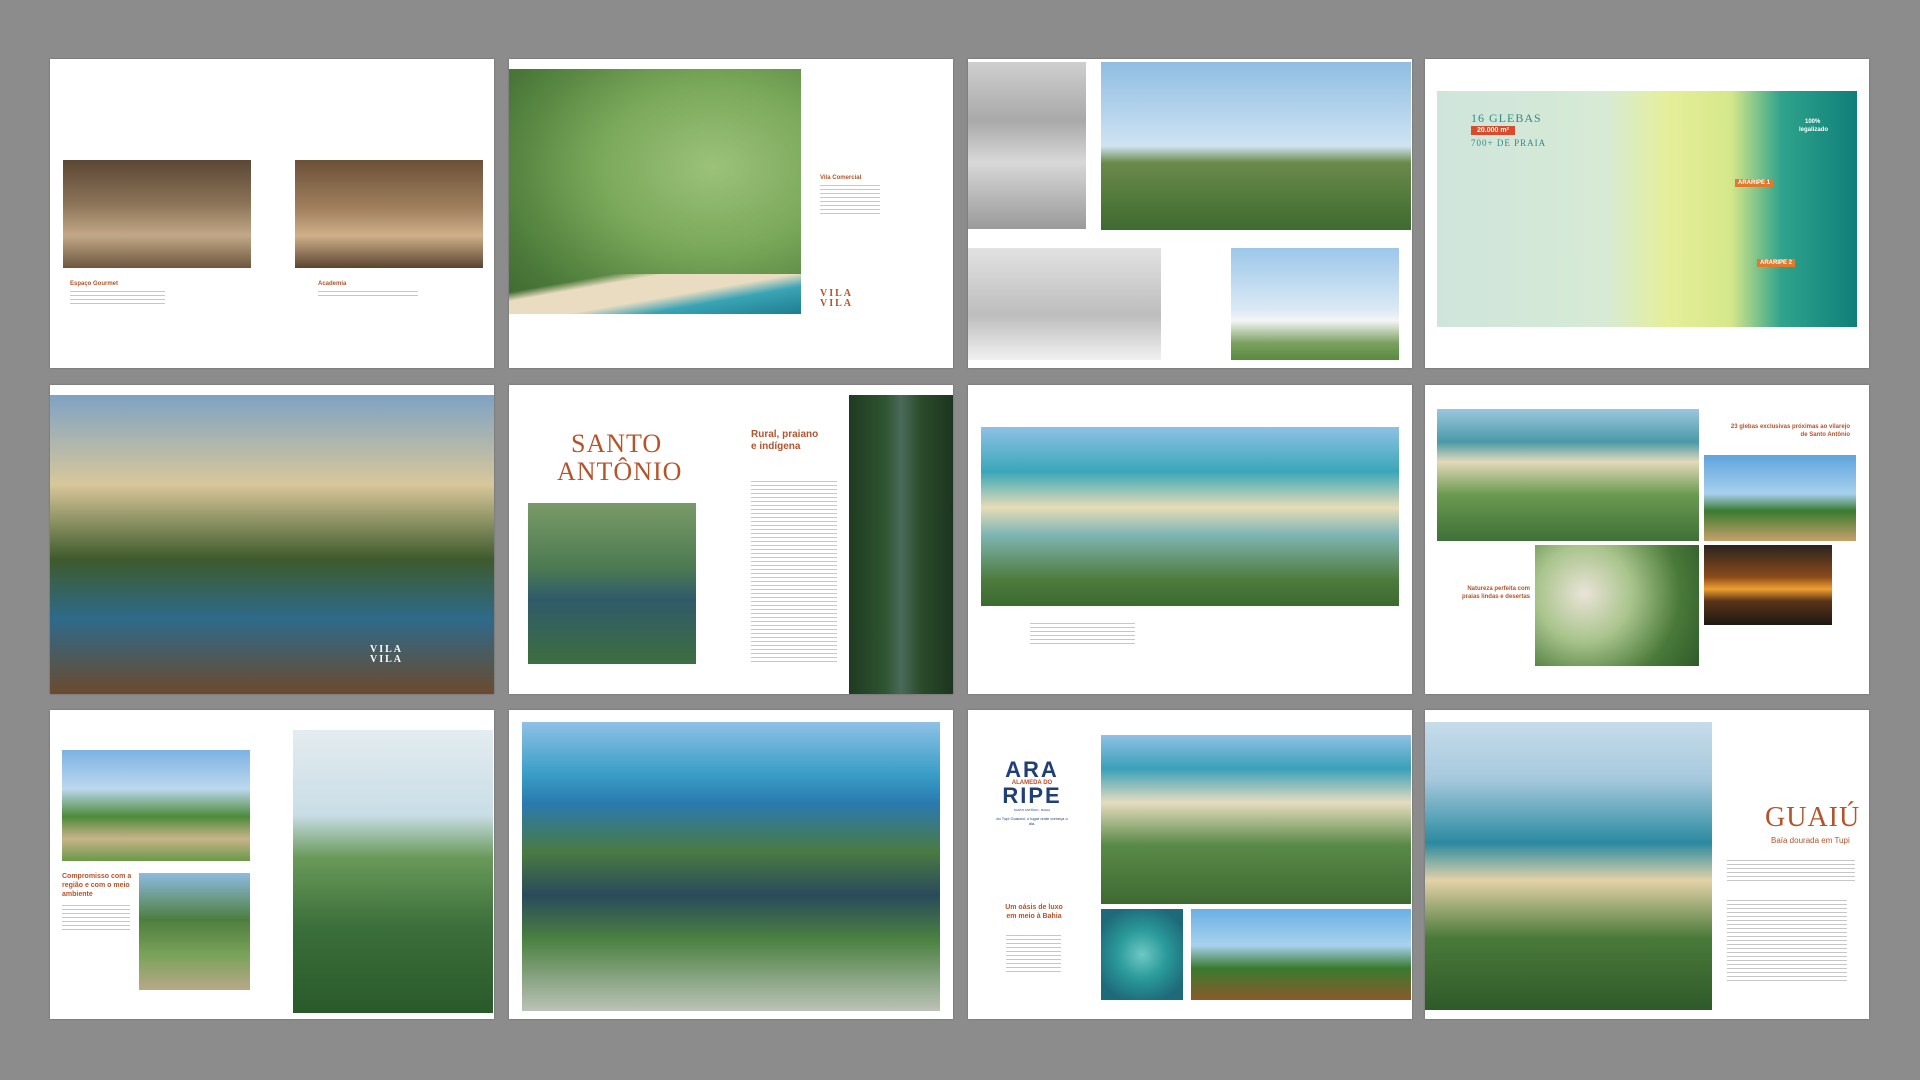 The height and width of the screenshot is (1080, 1920). I want to click on praia-label: 700+ DE PRAIA, so click(1509, 143).